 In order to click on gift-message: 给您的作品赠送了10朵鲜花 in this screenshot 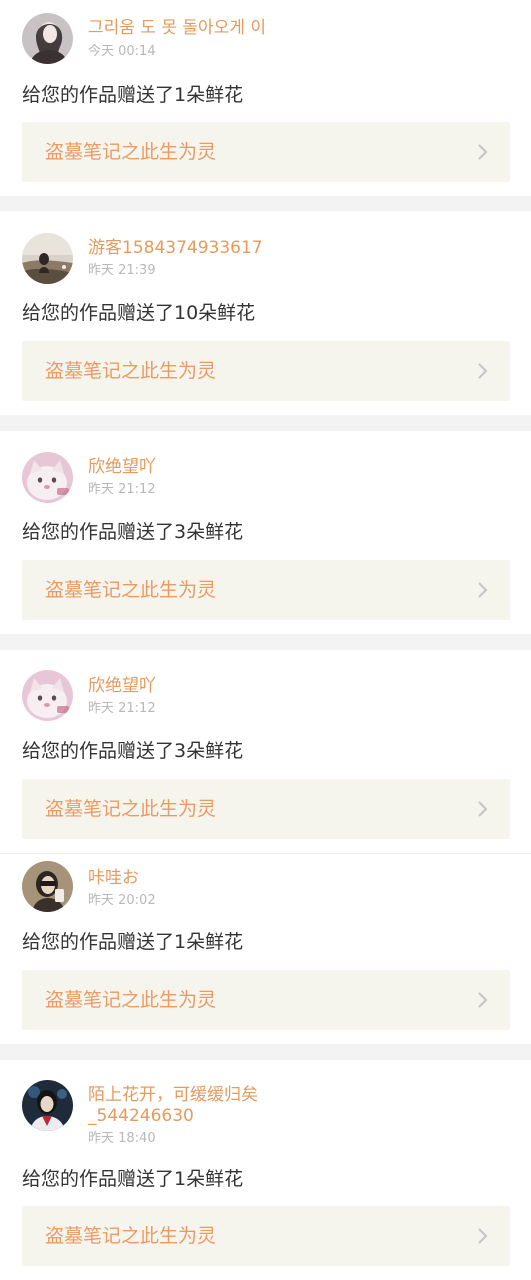, I will do `click(139, 313)`.